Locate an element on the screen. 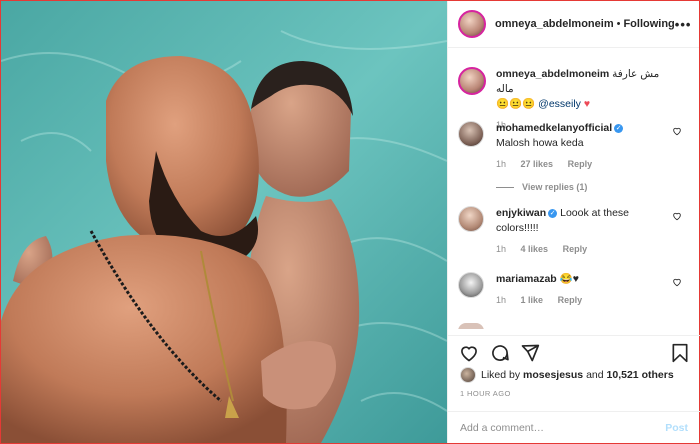 The image size is (700, 444). next-comment-avatar is located at coordinates (471, 326).